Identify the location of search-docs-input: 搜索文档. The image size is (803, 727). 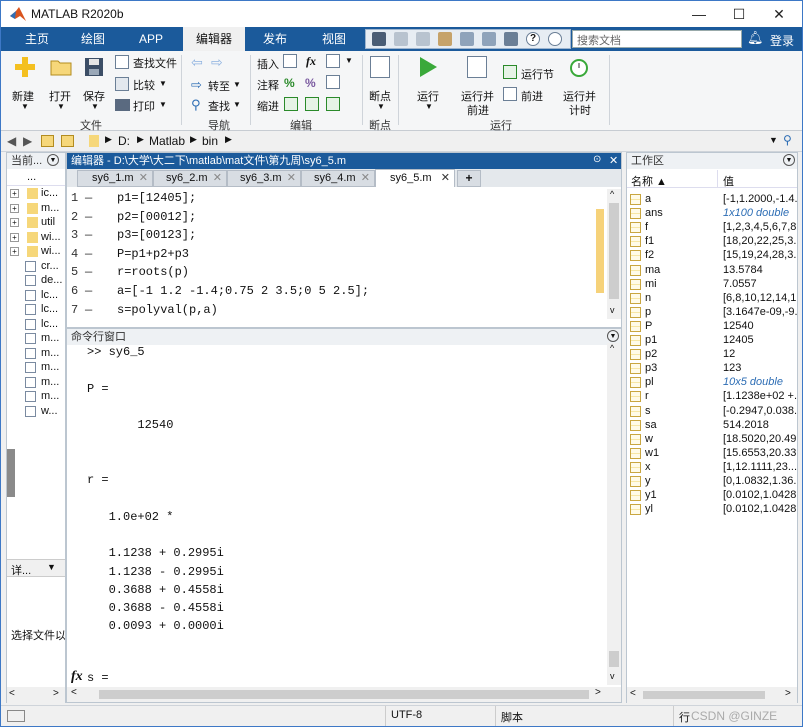
(657, 39).